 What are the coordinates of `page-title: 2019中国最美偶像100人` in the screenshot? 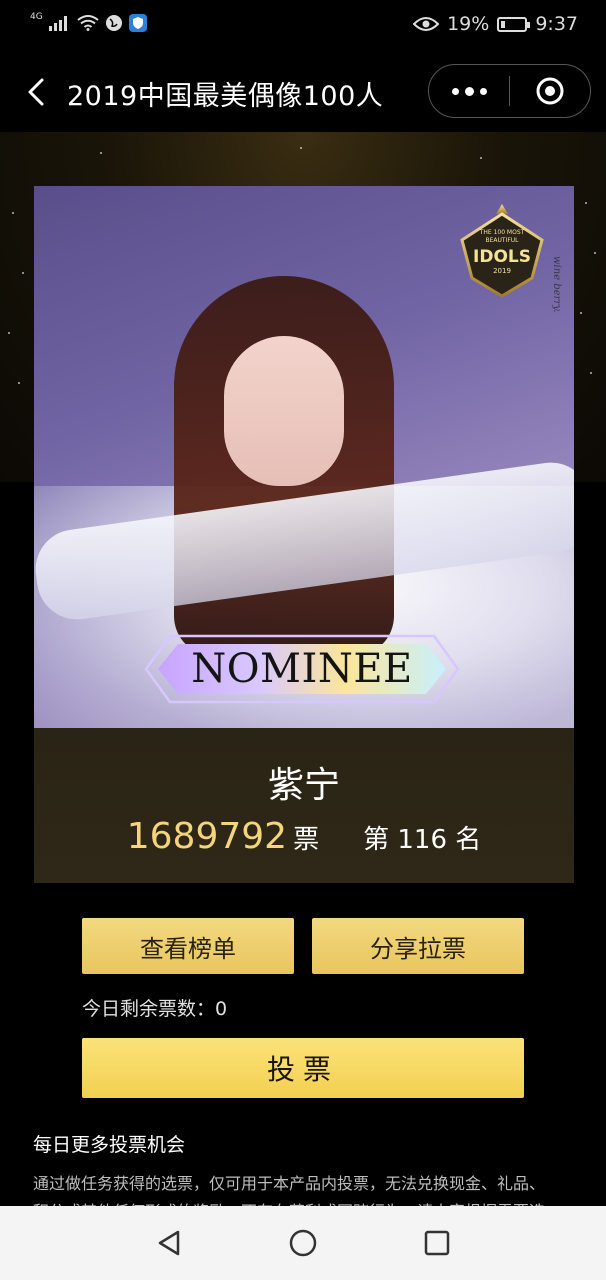 It's located at (225, 96).